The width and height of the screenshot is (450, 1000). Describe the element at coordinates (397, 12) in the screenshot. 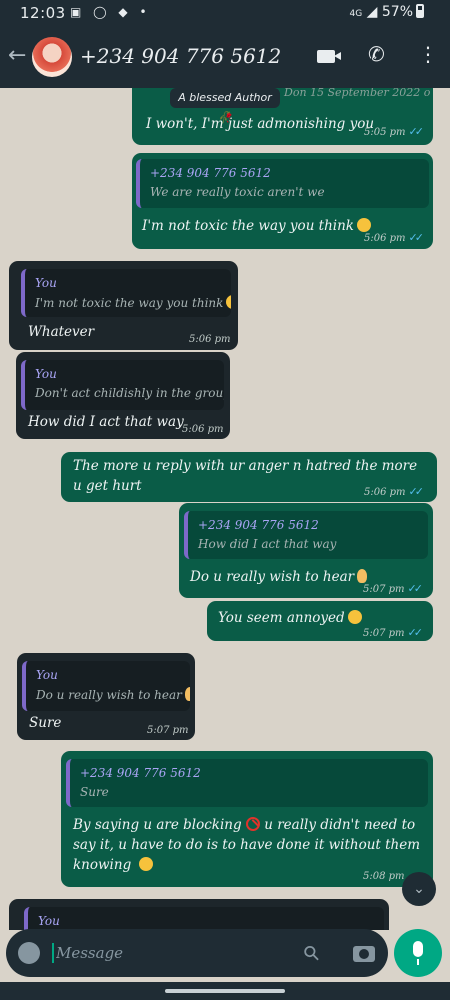

I see `battery-label: 57%` at that location.